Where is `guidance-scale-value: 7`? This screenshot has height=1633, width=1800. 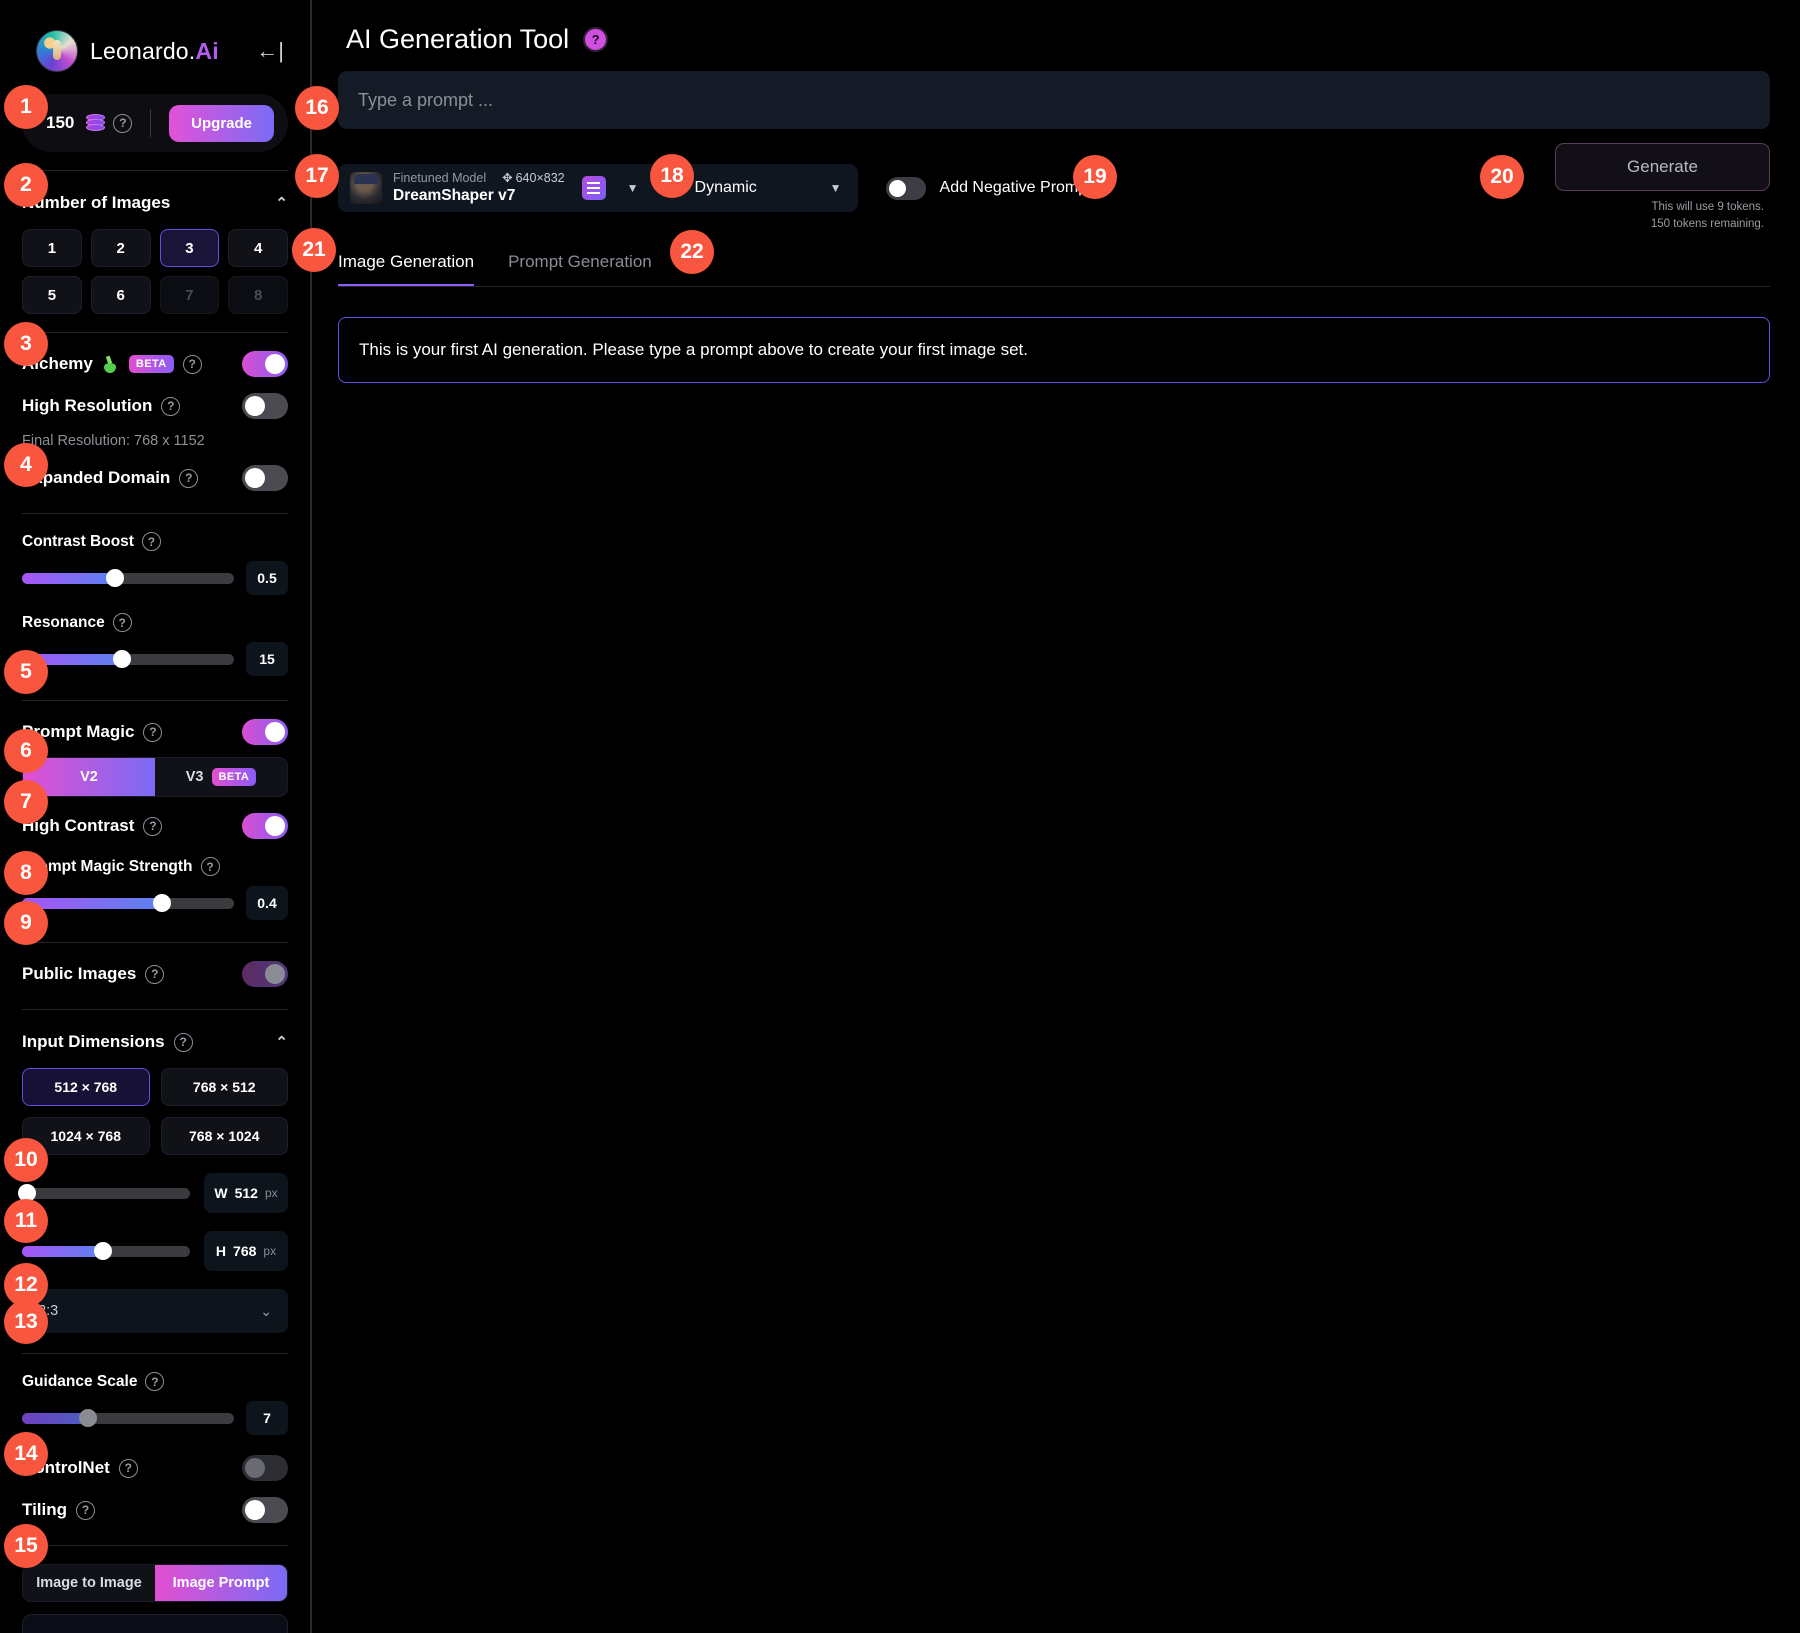 guidance-scale-value: 7 is located at coordinates (267, 1418).